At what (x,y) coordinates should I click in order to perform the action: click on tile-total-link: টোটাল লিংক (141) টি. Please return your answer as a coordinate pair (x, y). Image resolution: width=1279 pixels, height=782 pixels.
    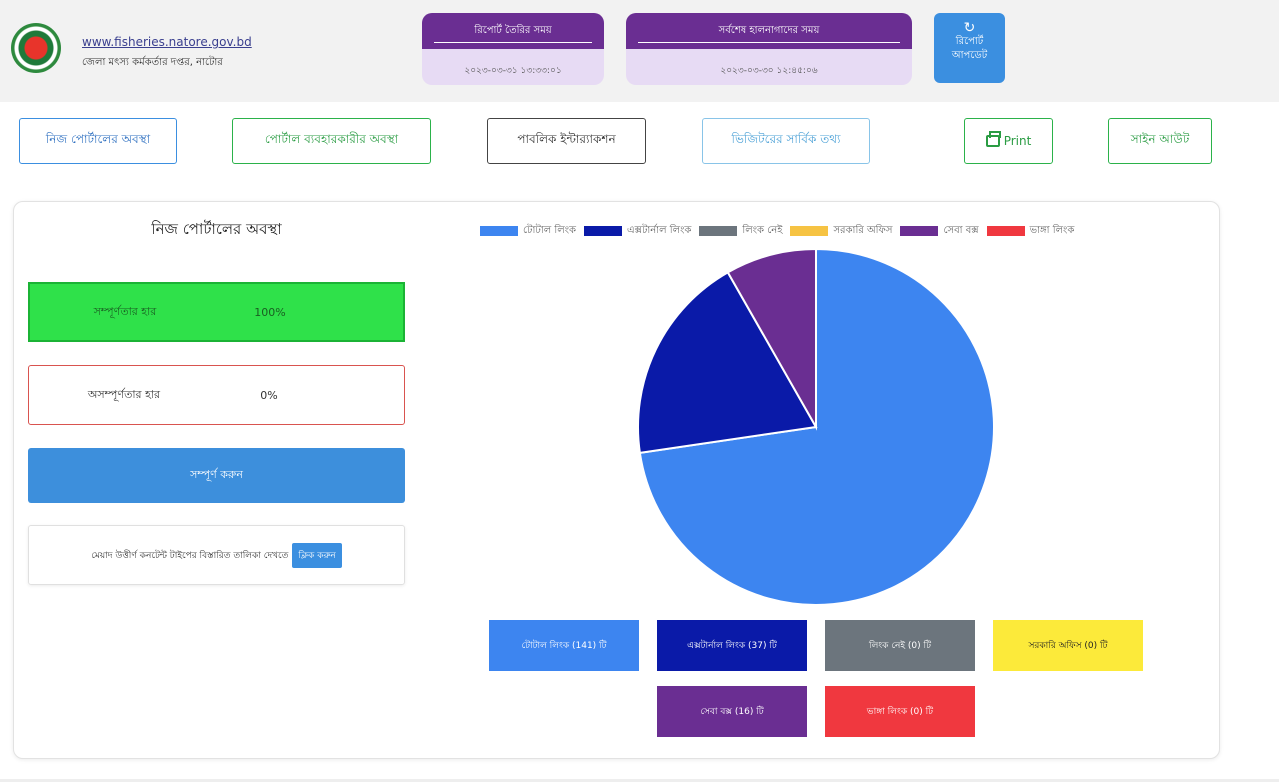
    Looking at the image, I should click on (564, 645).